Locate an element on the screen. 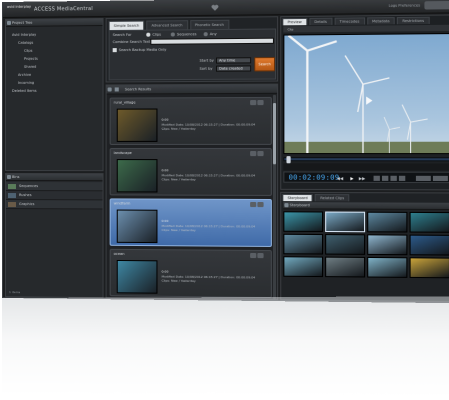 The width and height of the screenshot is (449, 400). sort-label: Sort by is located at coordinates (206, 69).